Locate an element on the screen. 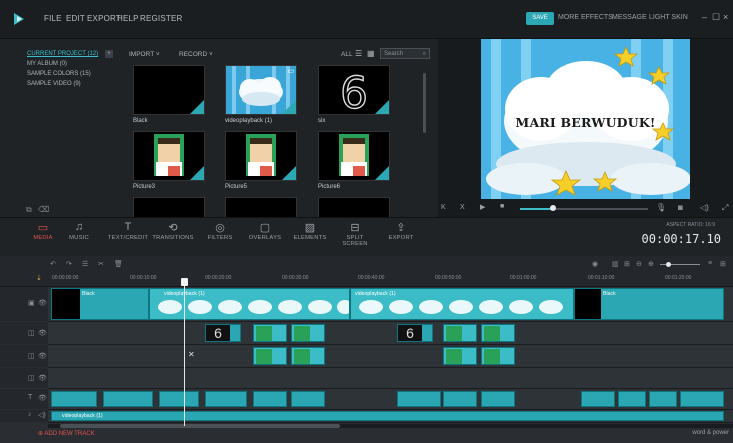 The width and height of the screenshot is (733, 443). delete-folder-icon: ⌫ is located at coordinates (43, 209).